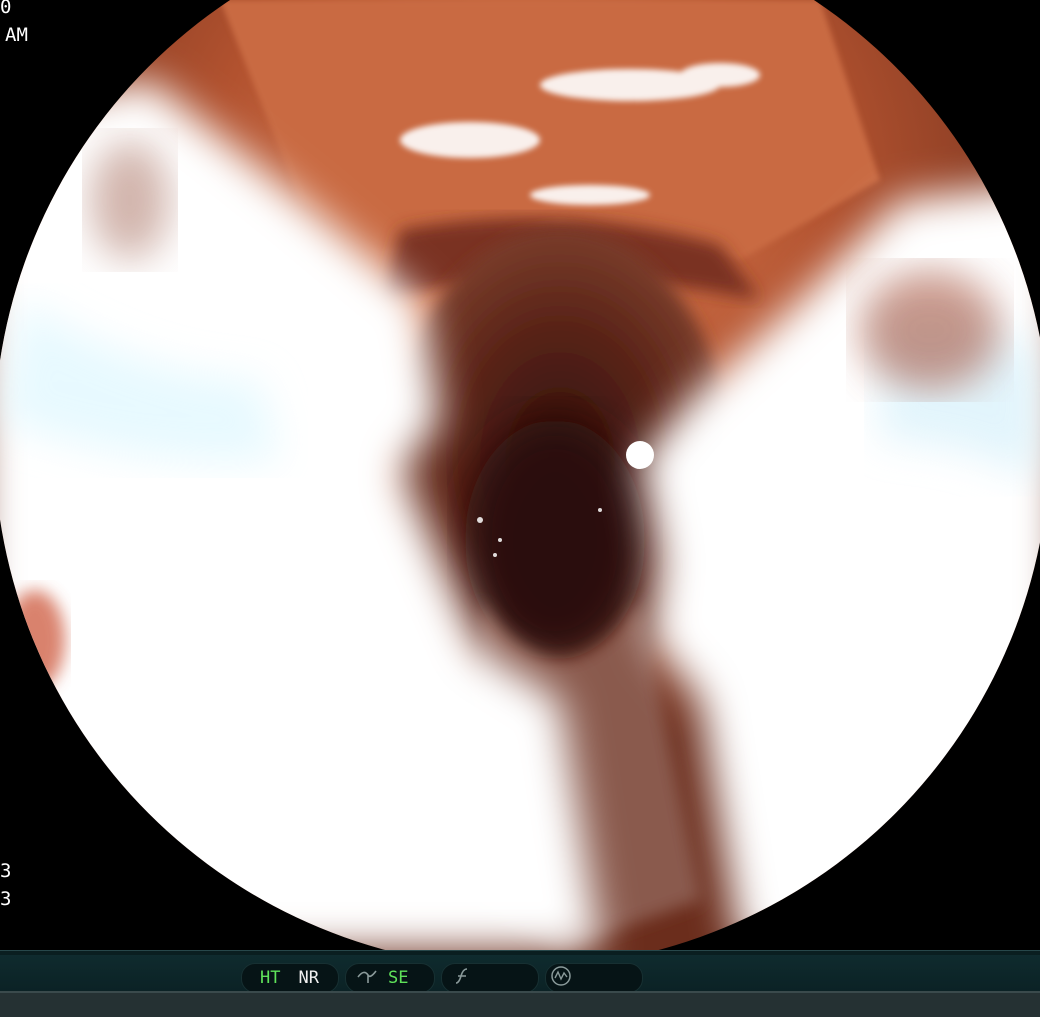  I want to click on status-bar-strip: HT NR SE, so click(520, 974).